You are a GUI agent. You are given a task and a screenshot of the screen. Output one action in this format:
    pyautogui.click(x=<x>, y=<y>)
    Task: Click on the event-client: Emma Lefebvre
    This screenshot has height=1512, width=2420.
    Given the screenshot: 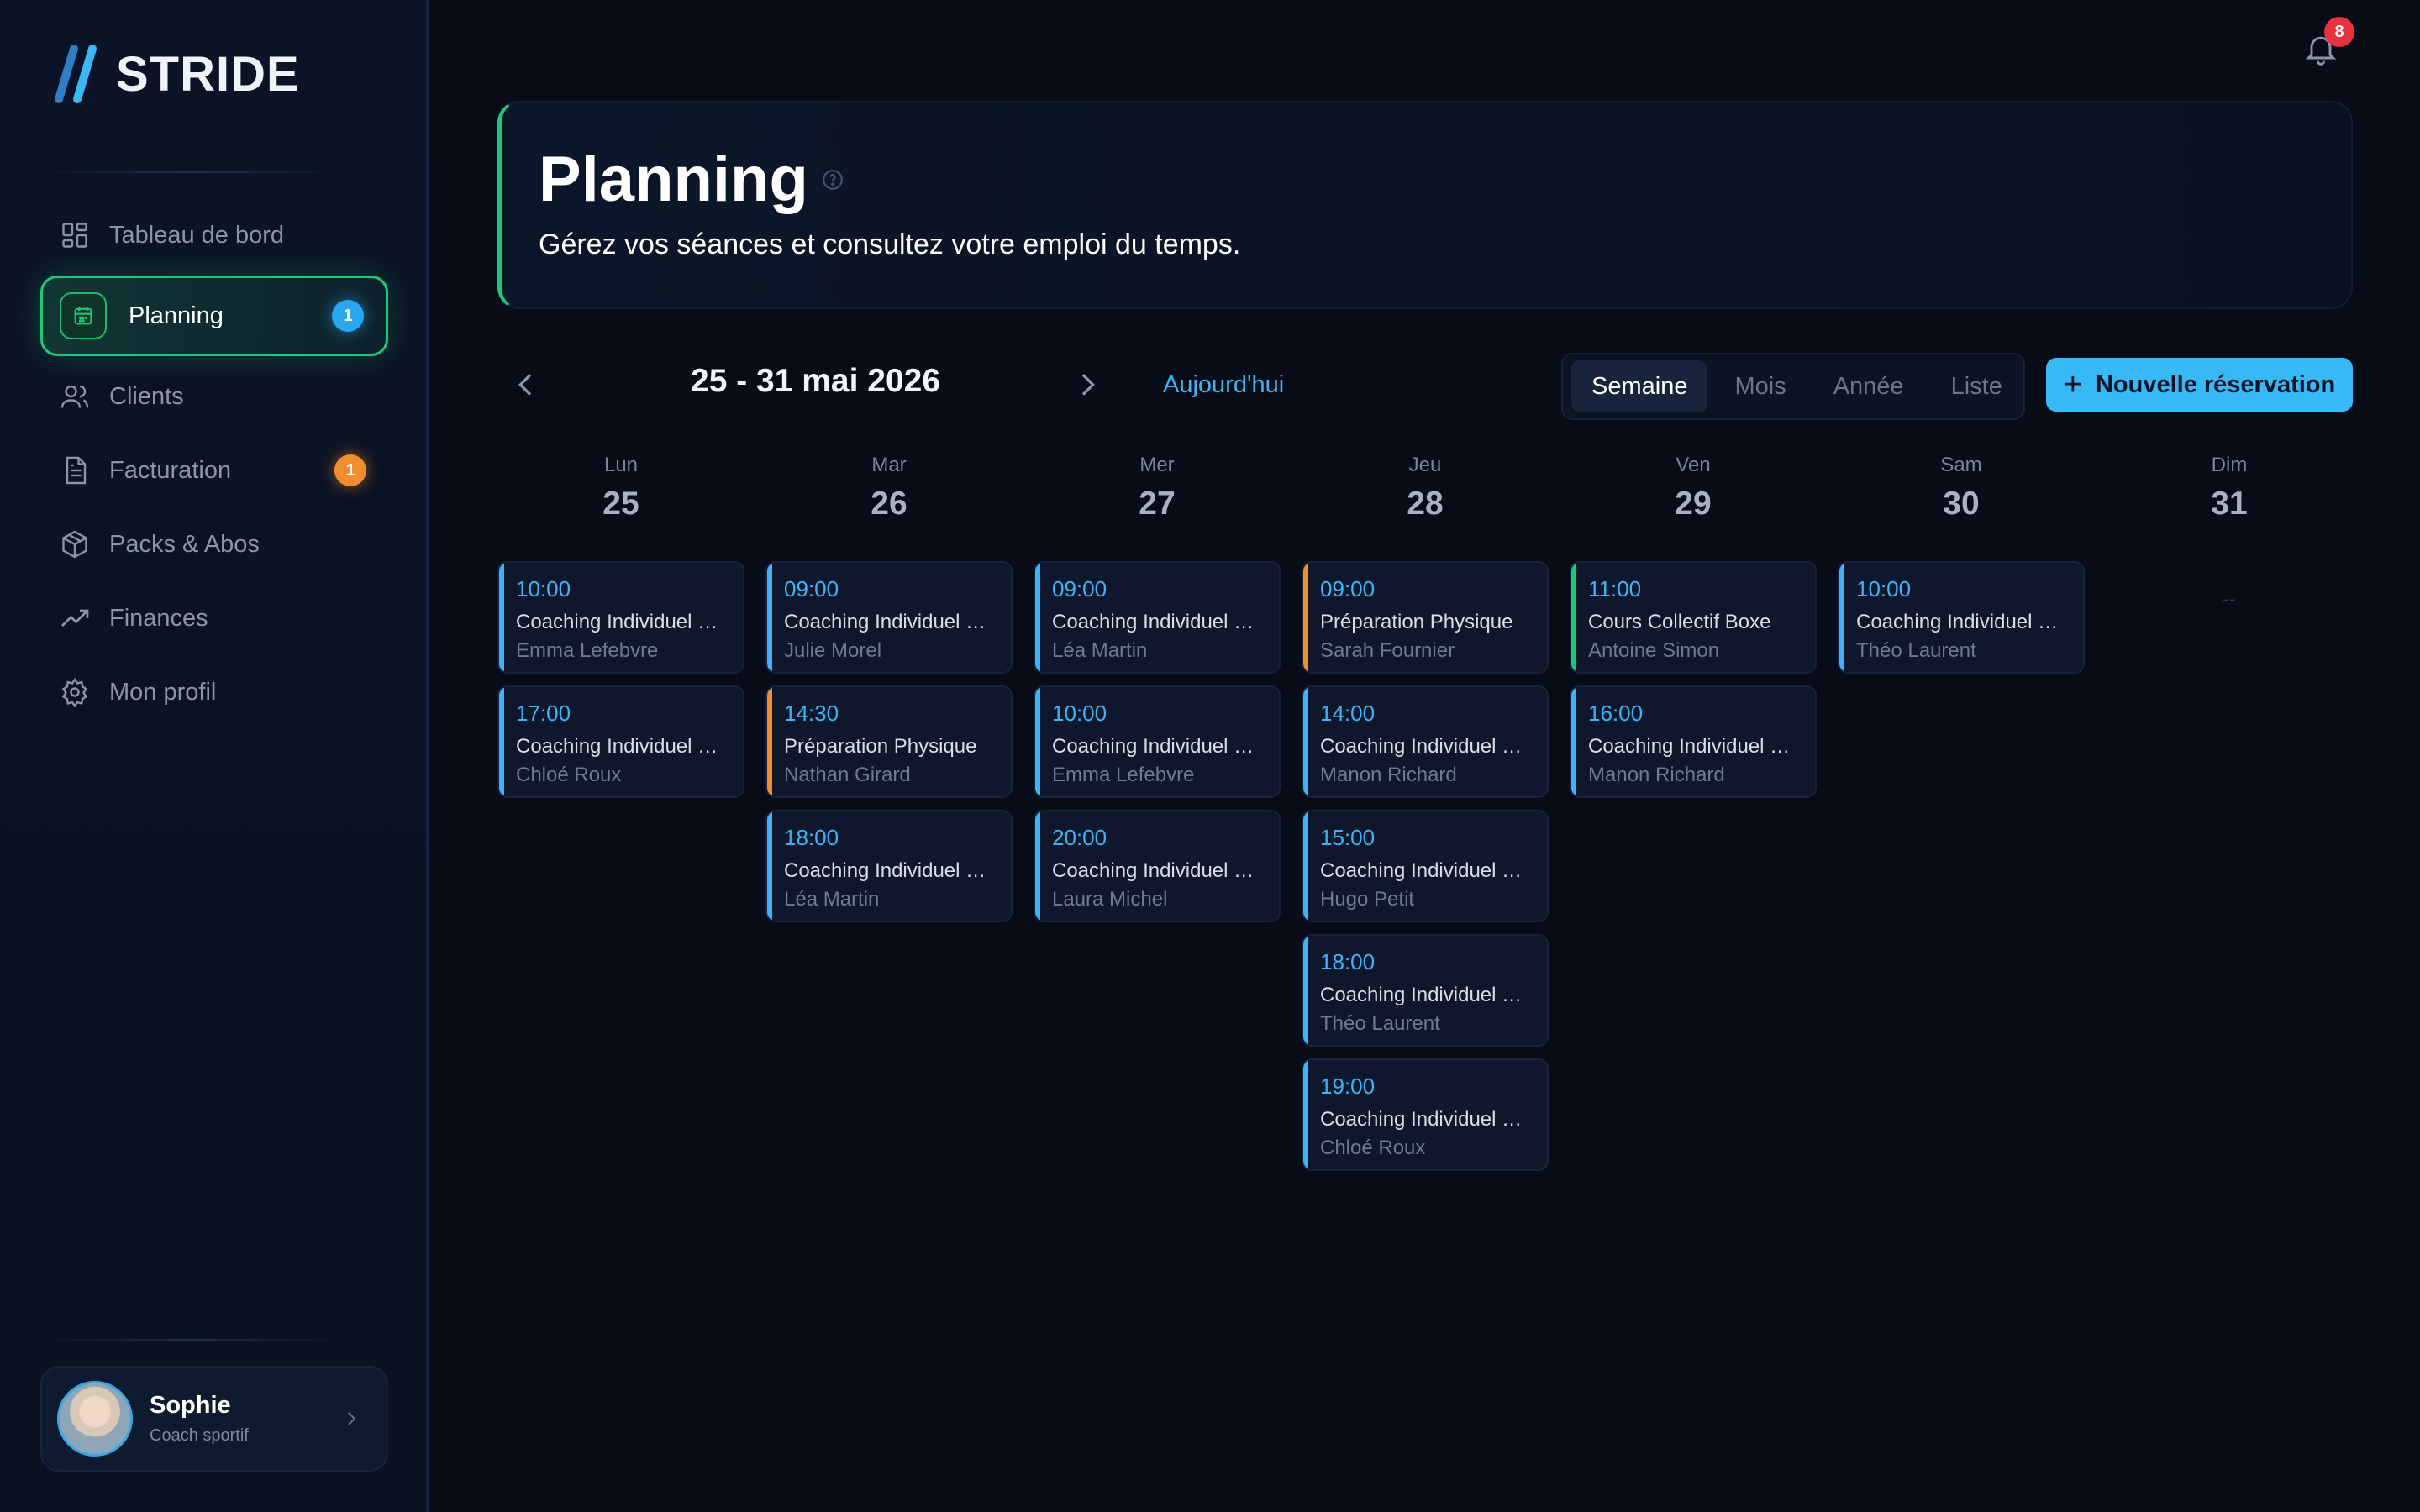 What is the action you would take?
    pyautogui.click(x=1123, y=775)
    